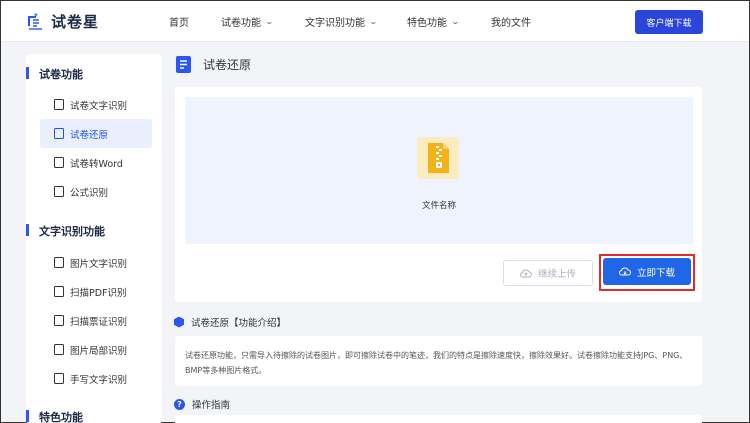 Image resolution: width=750 pixels, height=423 pixels. Describe the element at coordinates (438, 206) in the screenshot. I see `file-name-label: 文件名称` at that location.